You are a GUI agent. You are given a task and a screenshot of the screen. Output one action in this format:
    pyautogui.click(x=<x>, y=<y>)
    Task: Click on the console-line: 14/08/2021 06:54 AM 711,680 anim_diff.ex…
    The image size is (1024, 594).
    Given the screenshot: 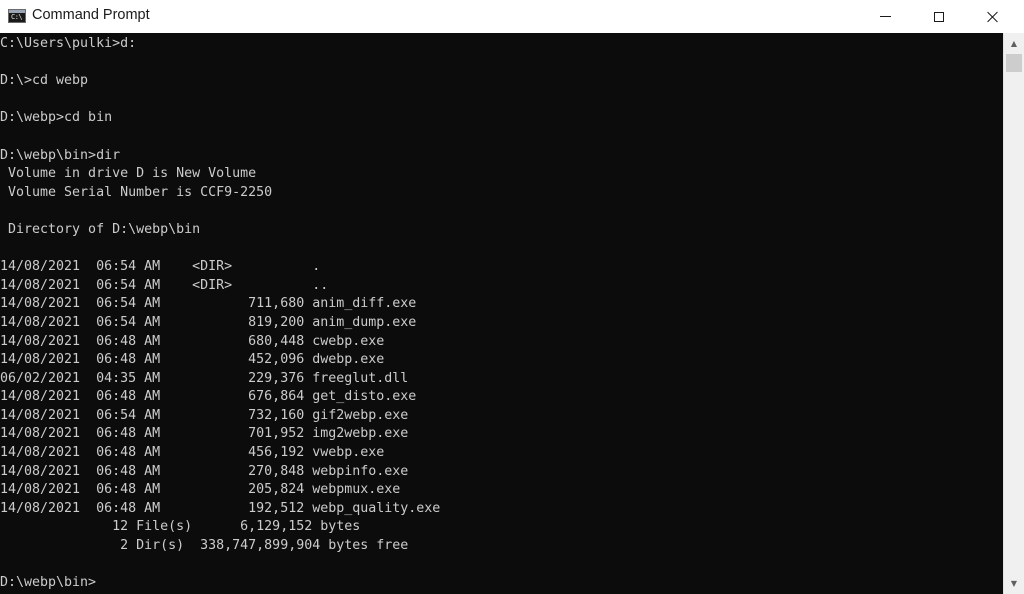 What is the action you would take?
    pyautogui.click(x=208, y=304)
    